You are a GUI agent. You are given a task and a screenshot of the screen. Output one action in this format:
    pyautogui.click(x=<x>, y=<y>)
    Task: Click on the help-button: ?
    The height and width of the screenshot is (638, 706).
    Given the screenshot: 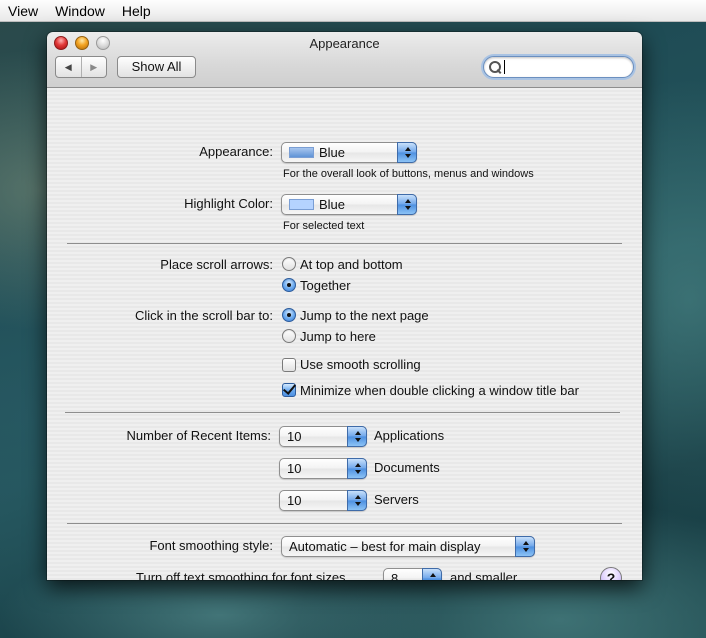 What is the action you would take?
    pyautogui.click(x=611, y=573)
    